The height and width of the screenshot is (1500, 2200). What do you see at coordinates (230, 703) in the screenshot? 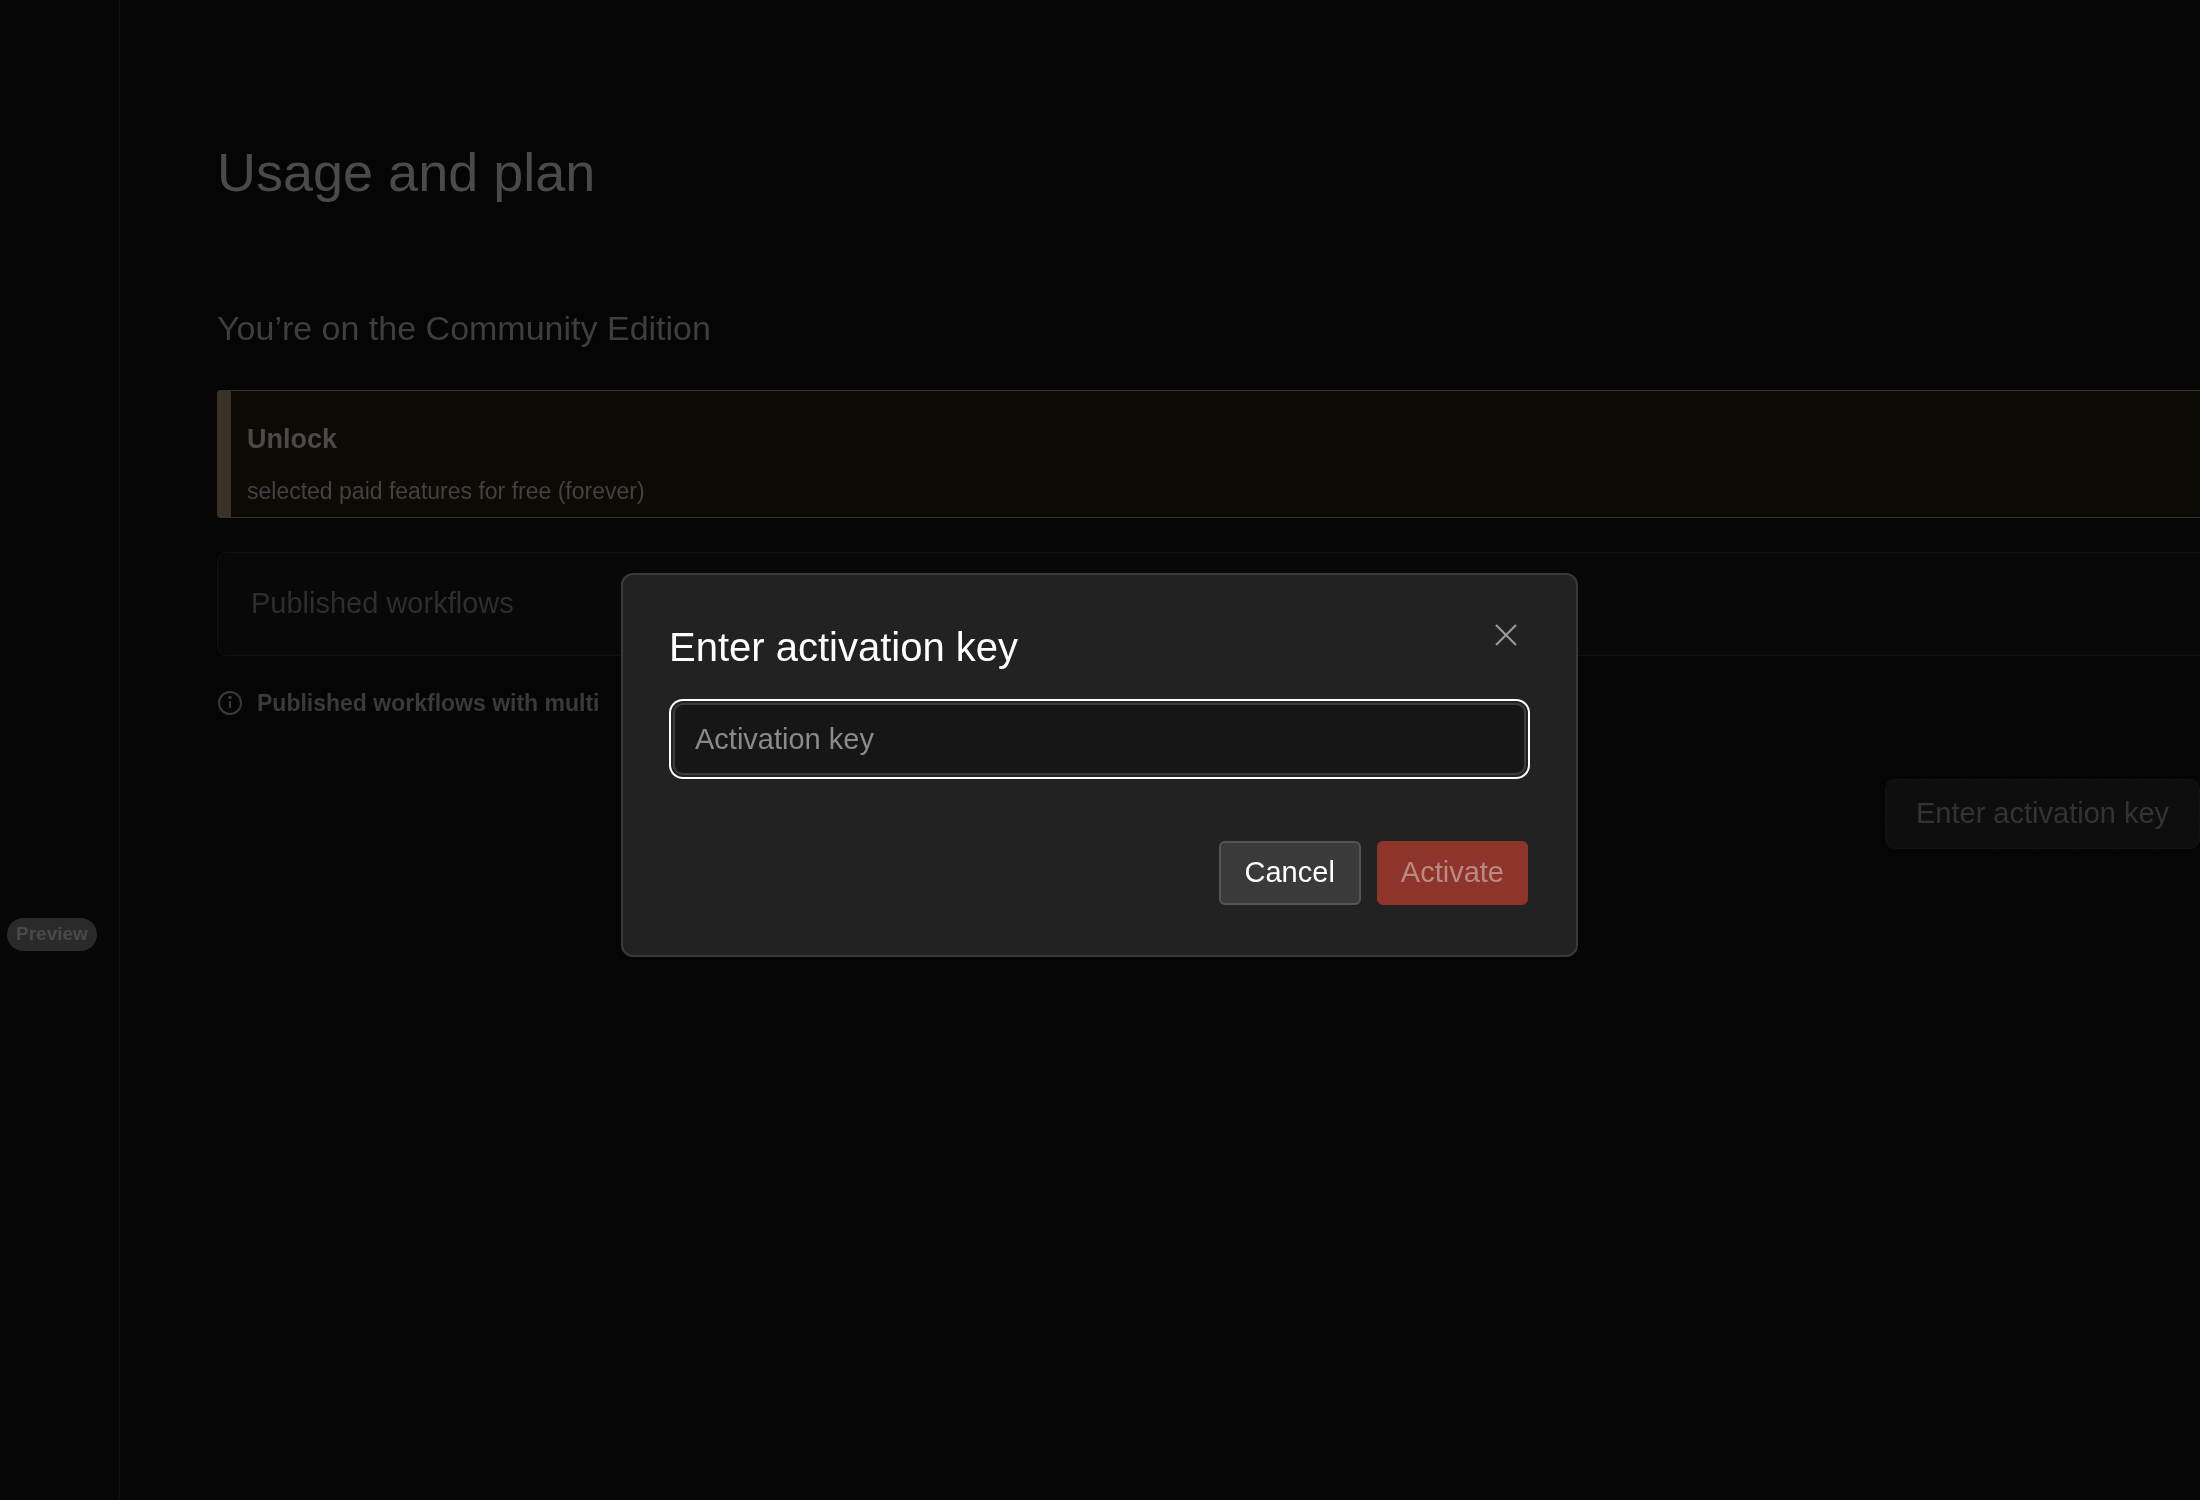
I see `info-icon` at bounding box center [230, 703].